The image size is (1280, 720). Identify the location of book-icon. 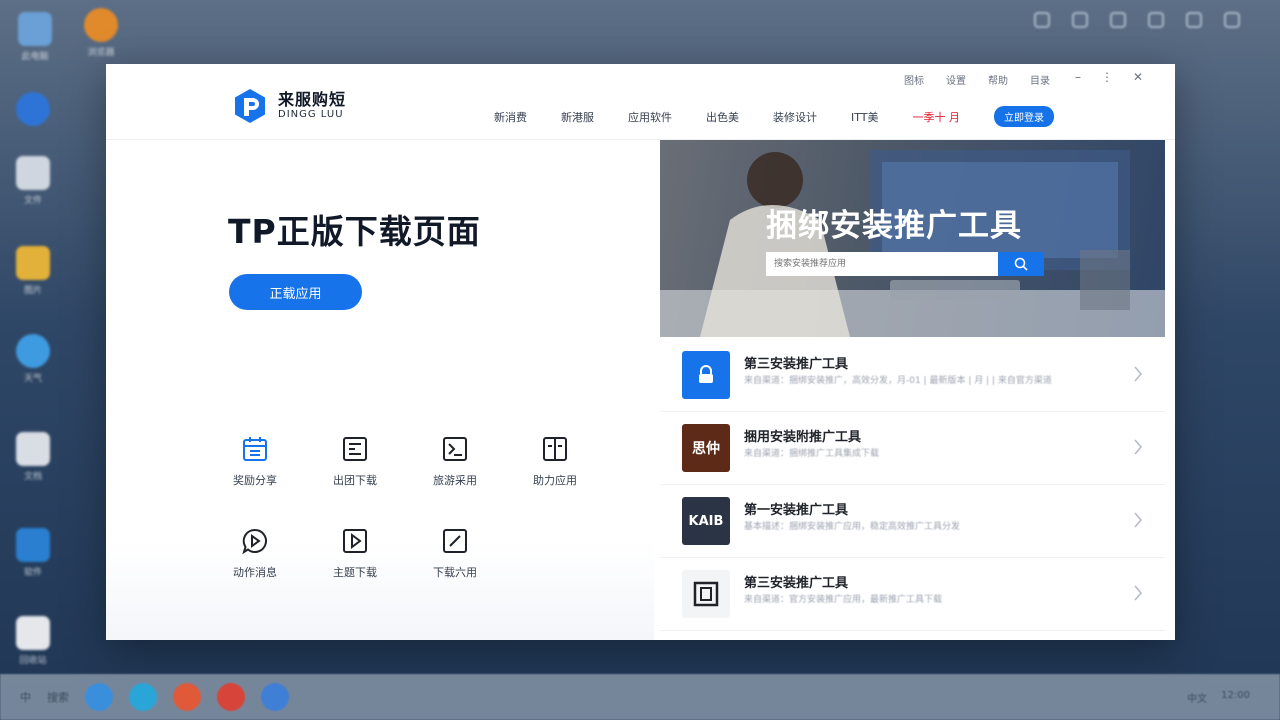
(555, 449).